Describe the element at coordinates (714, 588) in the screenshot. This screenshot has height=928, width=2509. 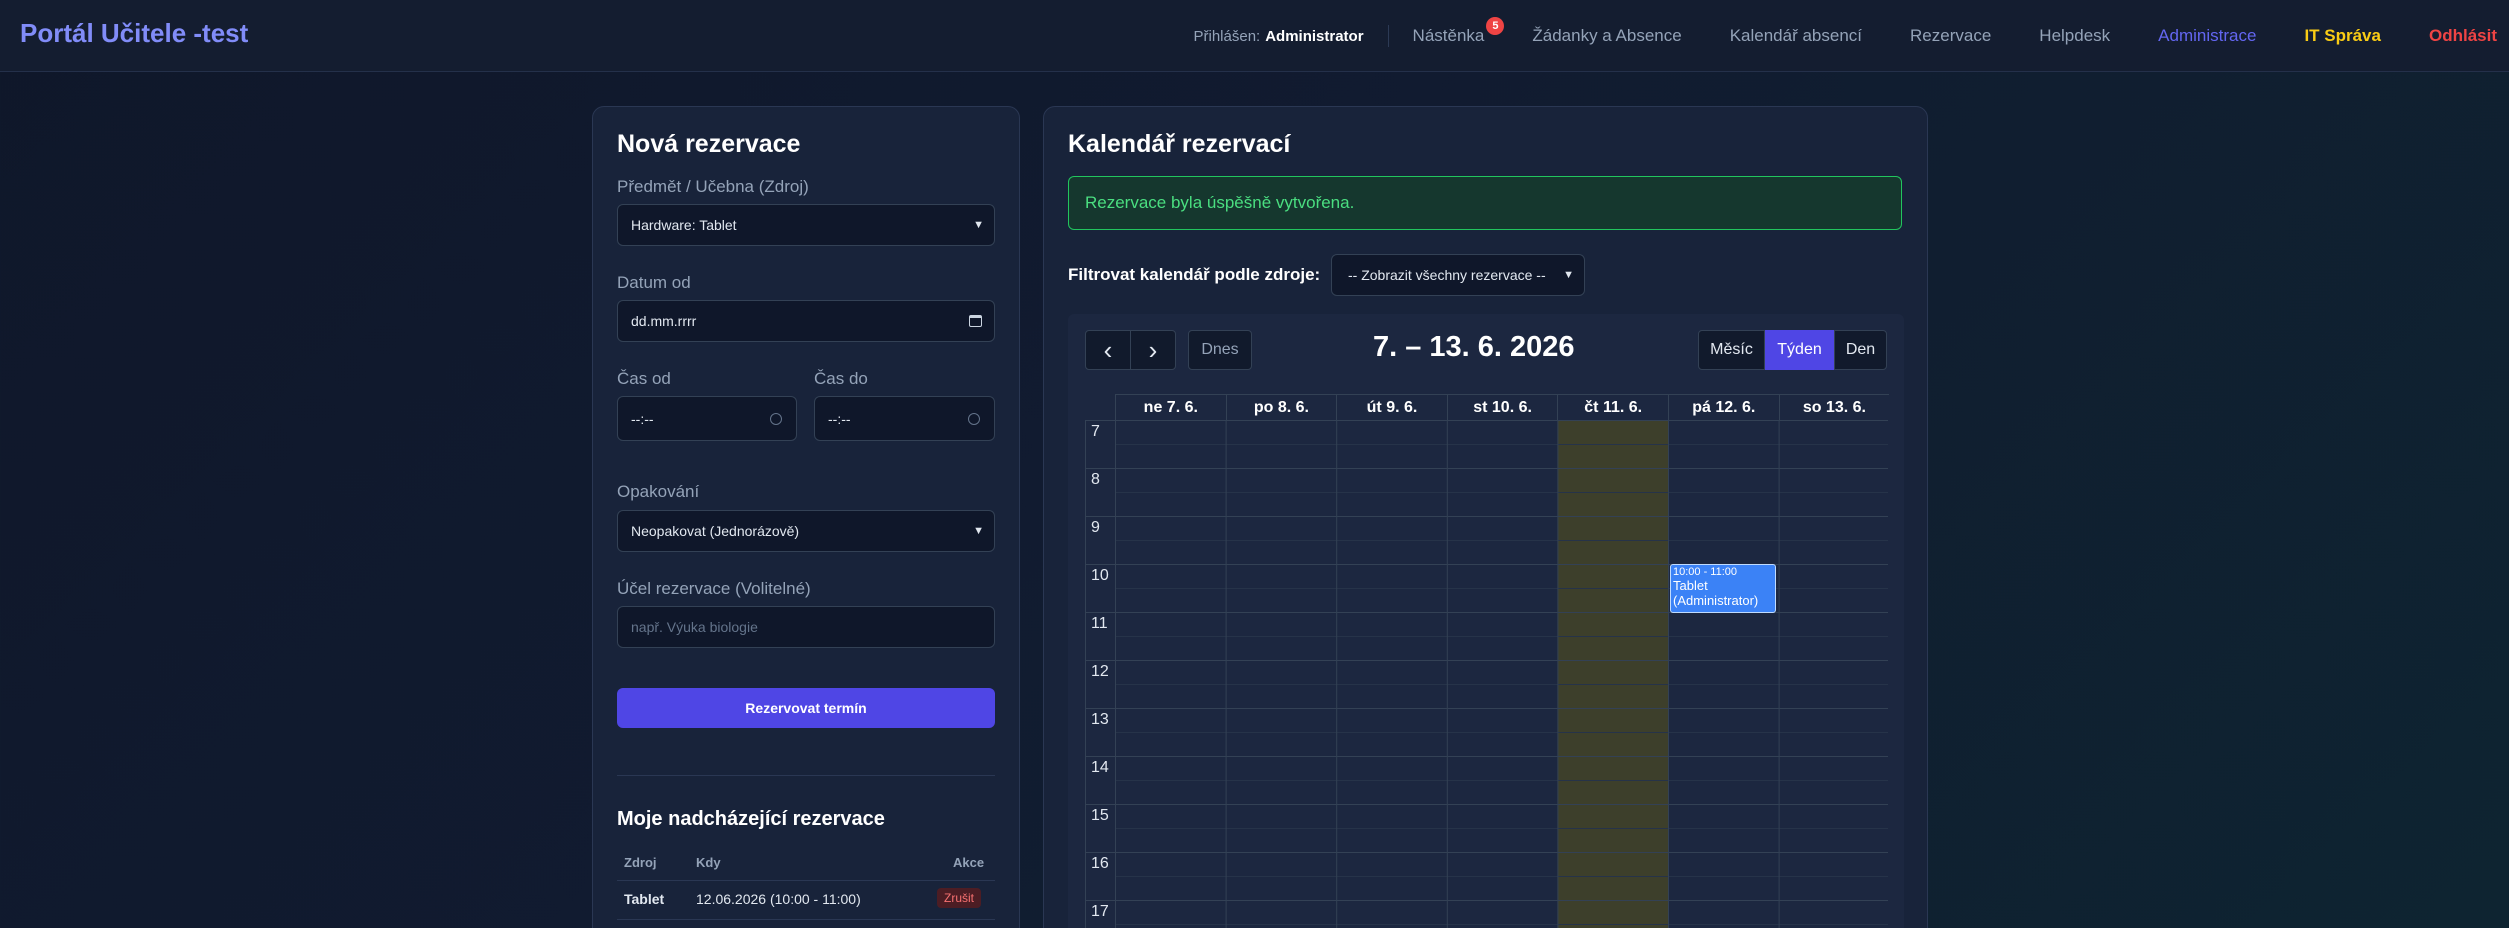
I see `purpose-label: Účel rezervace (Volitelné)` at that location.